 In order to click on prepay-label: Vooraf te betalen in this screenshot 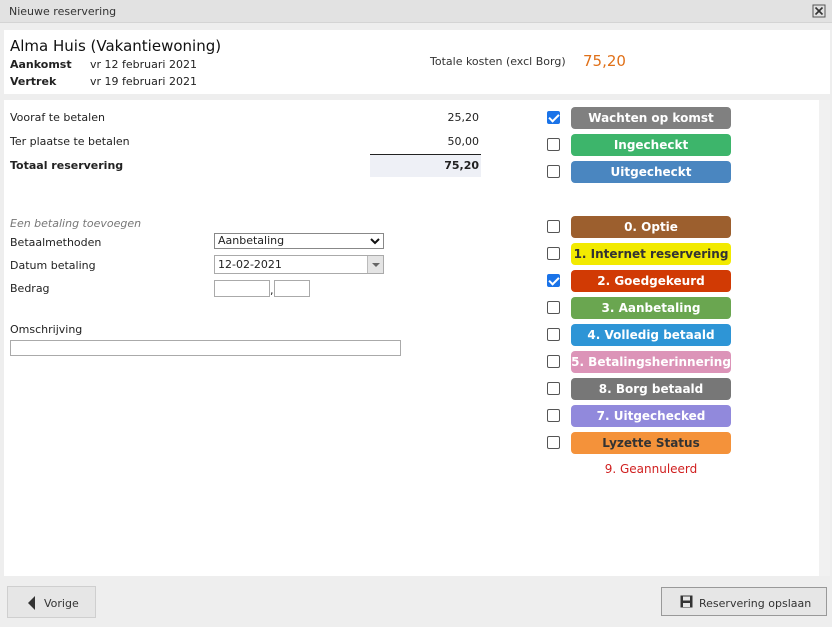, I will do `click(57, 117)`.